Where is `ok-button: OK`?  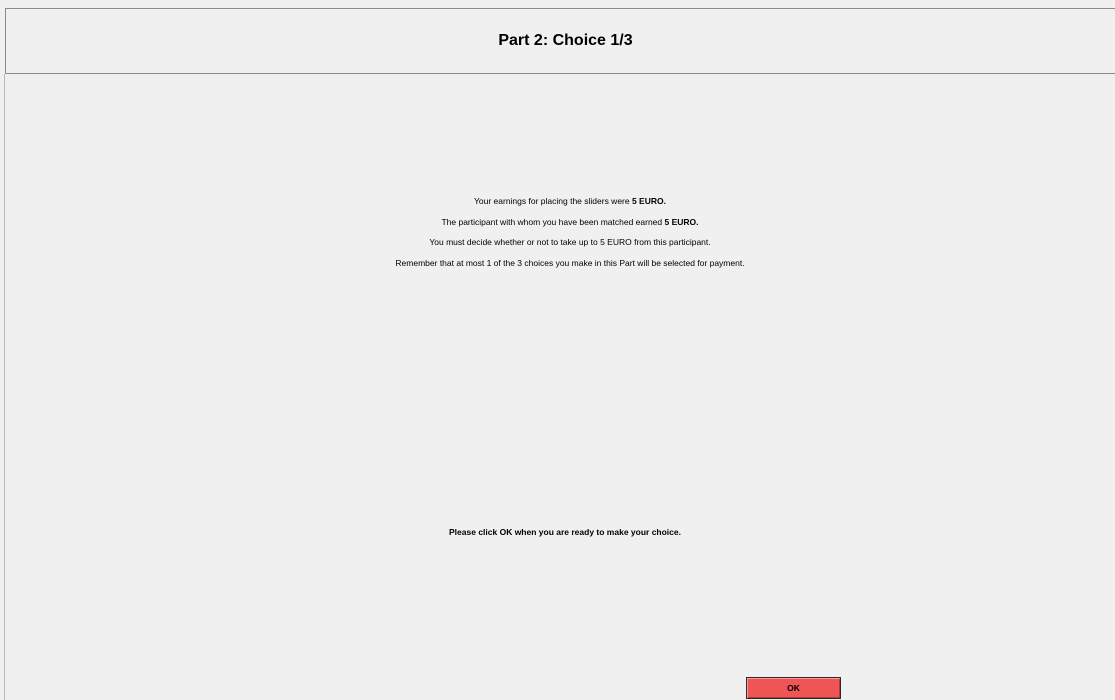
ok-button: OK is located at coordinates (793, 688).